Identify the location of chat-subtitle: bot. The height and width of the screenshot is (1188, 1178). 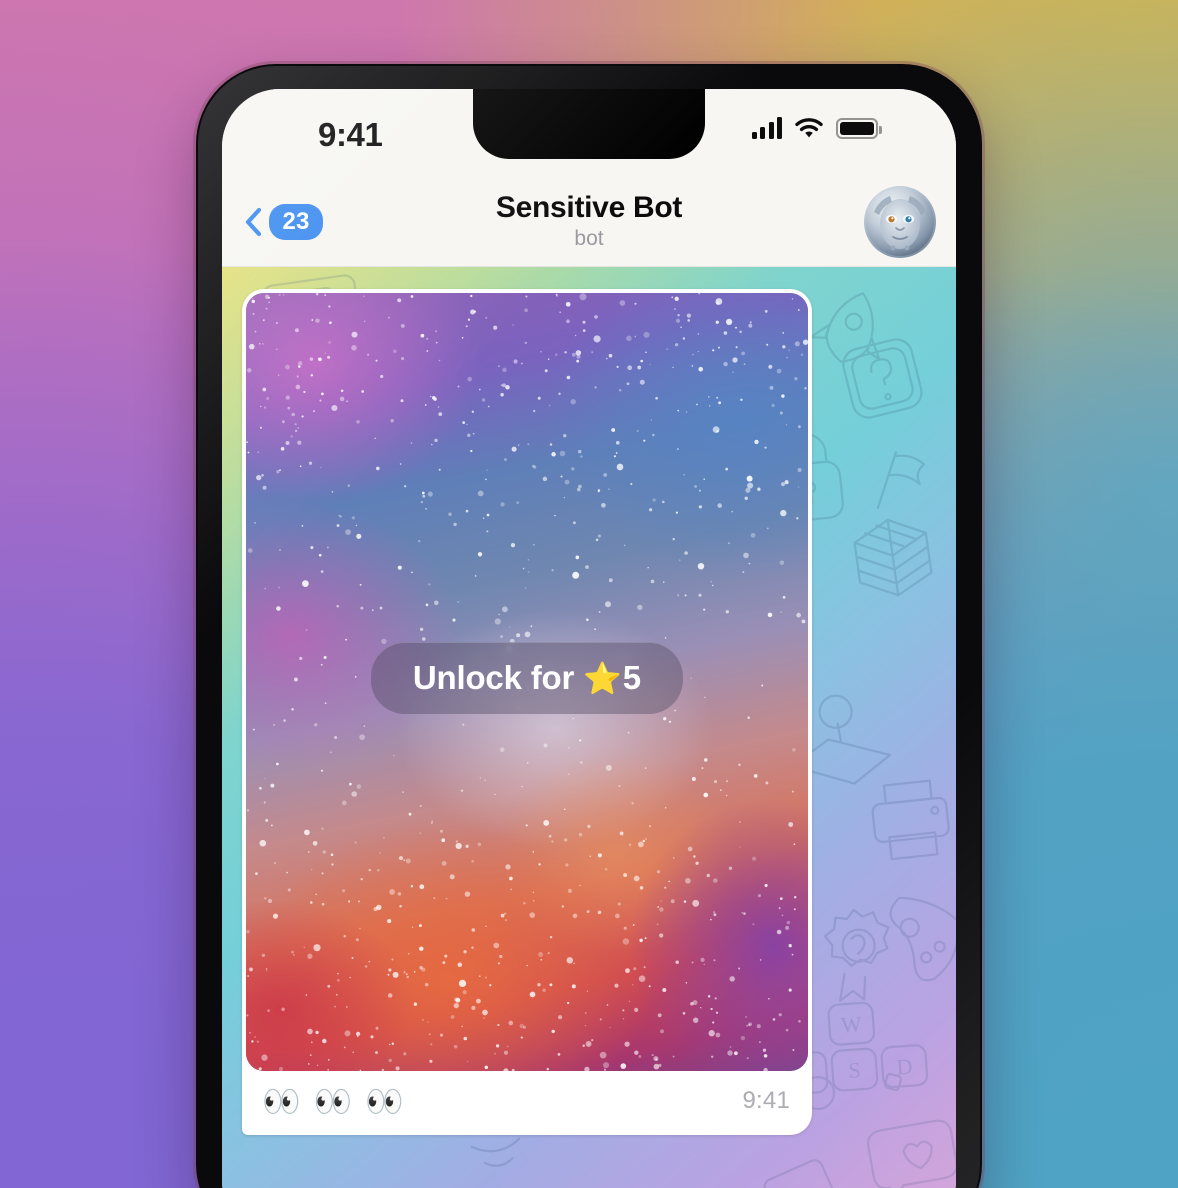
(589, 238).